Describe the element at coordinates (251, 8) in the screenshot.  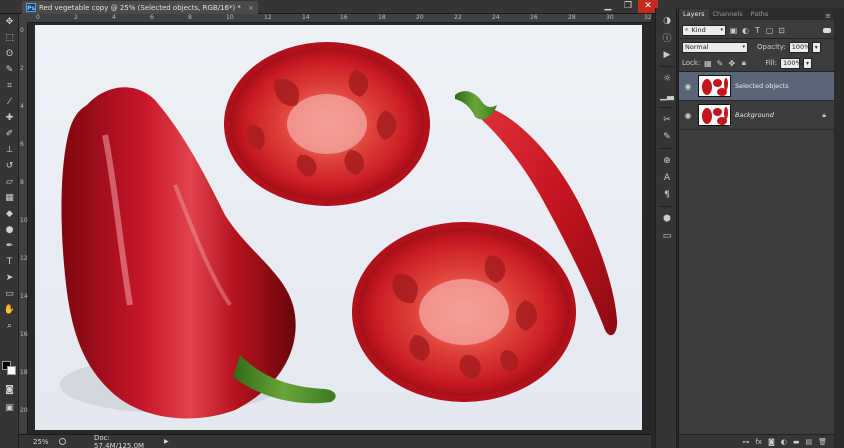
I see `close-tab-icon: ×` at that location.